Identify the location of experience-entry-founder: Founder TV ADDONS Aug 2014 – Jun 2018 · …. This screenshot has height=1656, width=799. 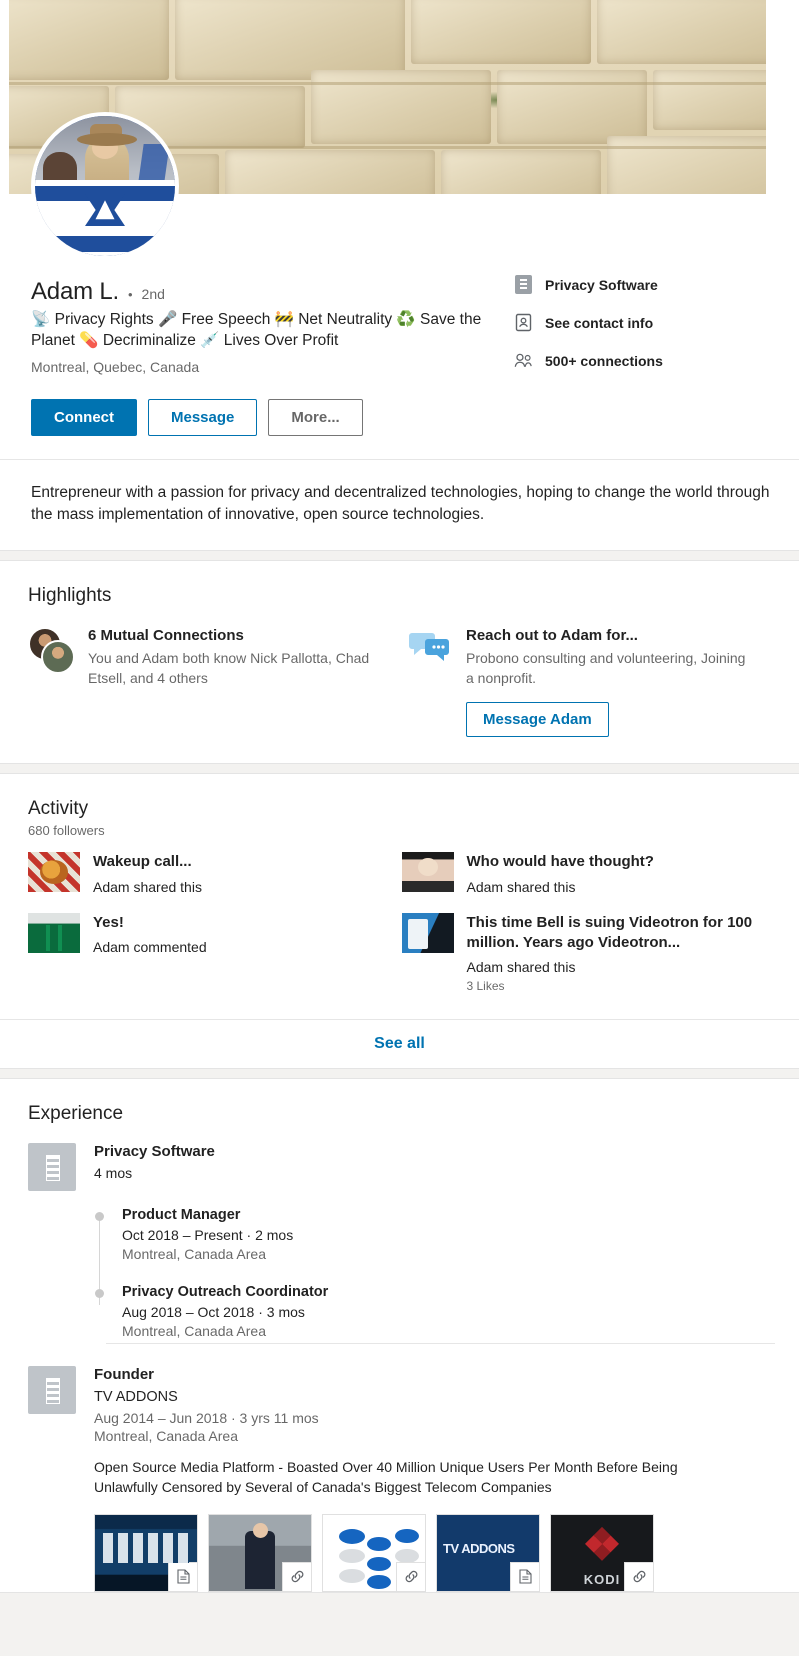
(401, 1479).